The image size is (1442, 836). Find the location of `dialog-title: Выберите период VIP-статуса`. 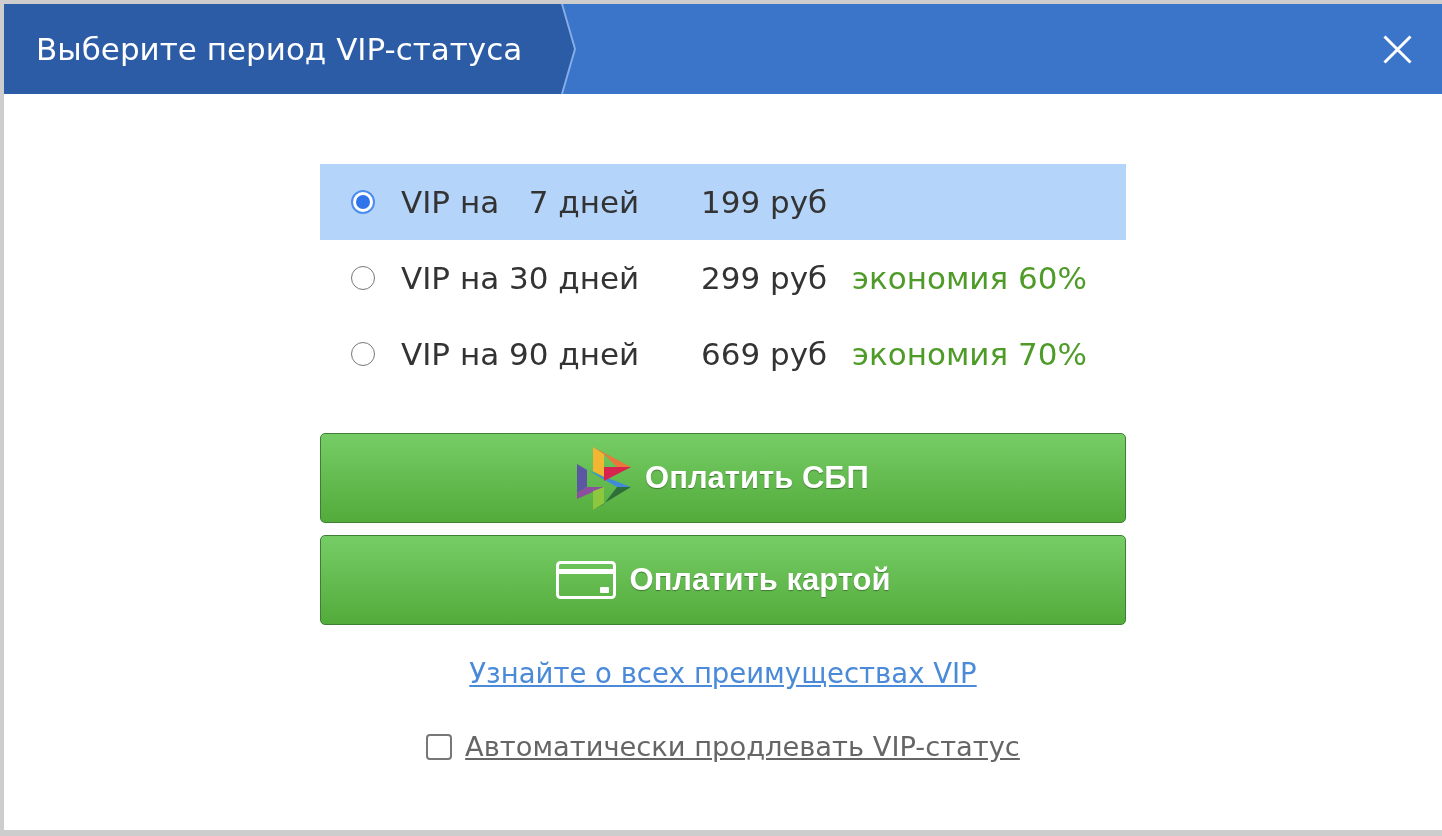

dialog-title: Выберите период VIP-статуса is located at coordinates (279, 49).